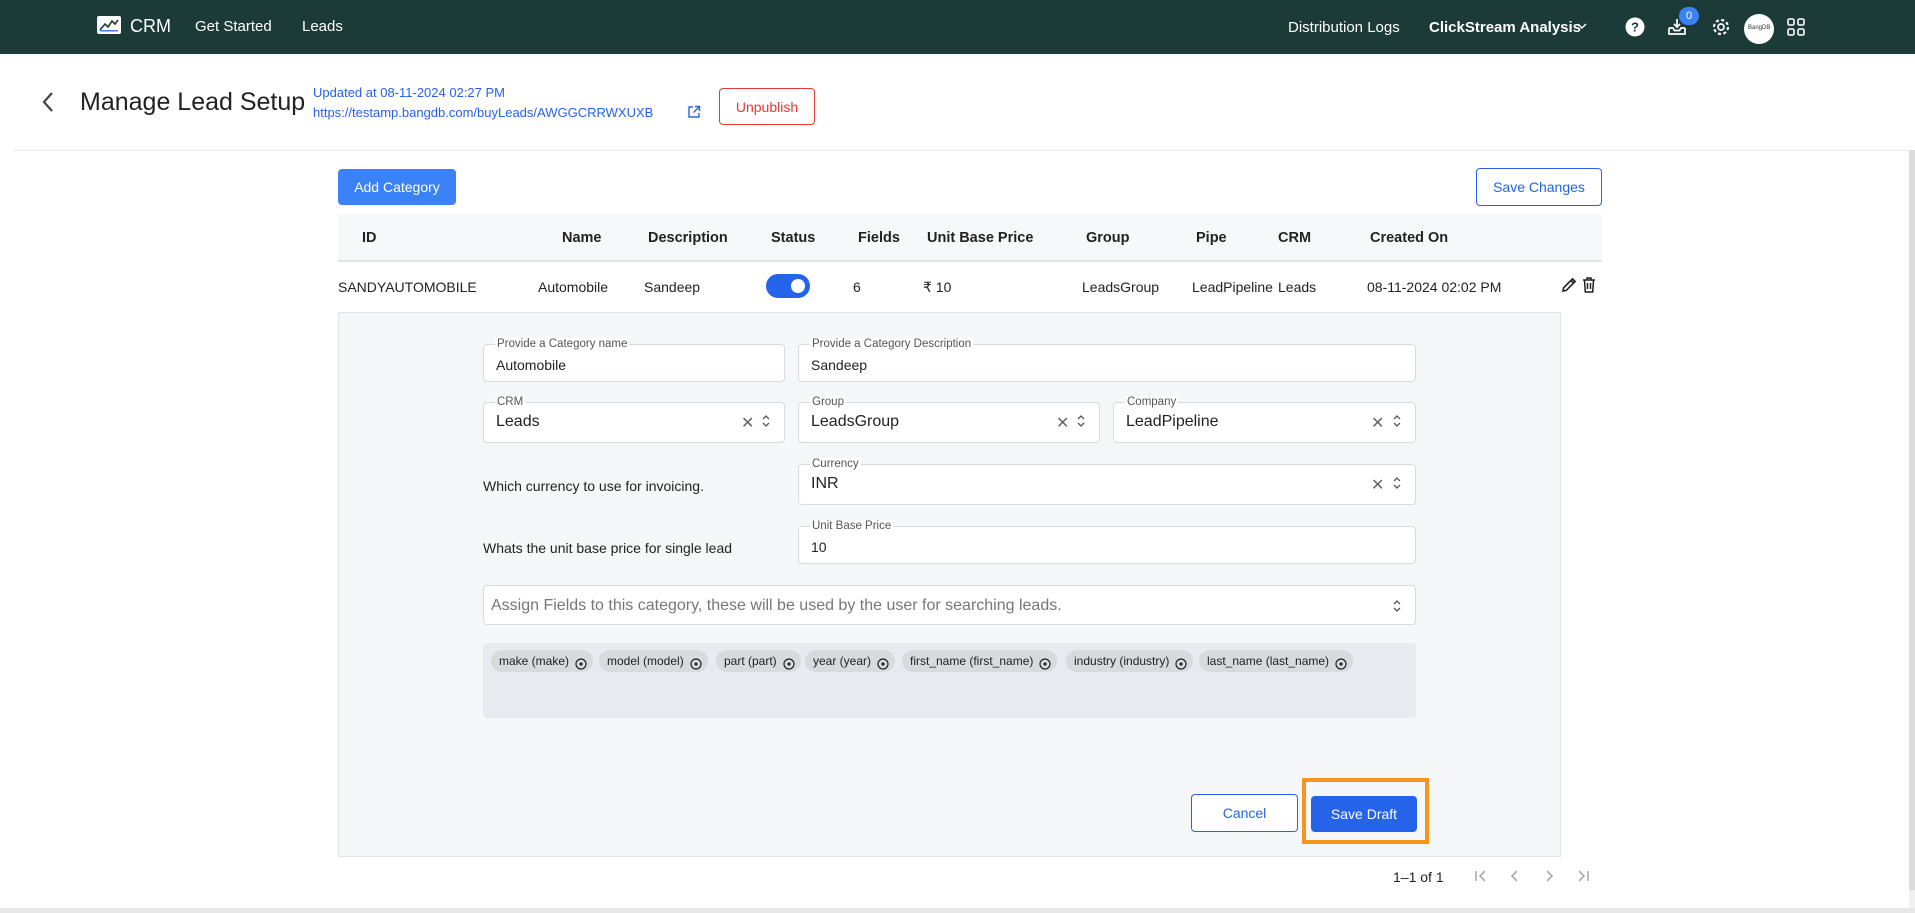  What do you see at coordinates (879, 238) in the screenshot?
I see `col-fields: Fields` at bounding box center [879, 238].